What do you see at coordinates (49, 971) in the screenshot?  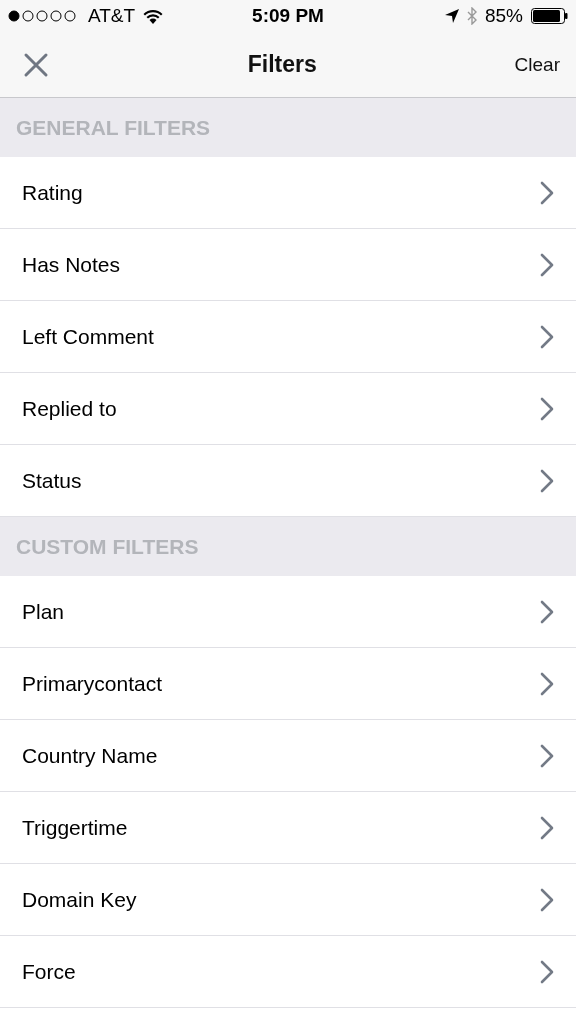 I see `filter-label: Force` at bounding box center [49, 971].